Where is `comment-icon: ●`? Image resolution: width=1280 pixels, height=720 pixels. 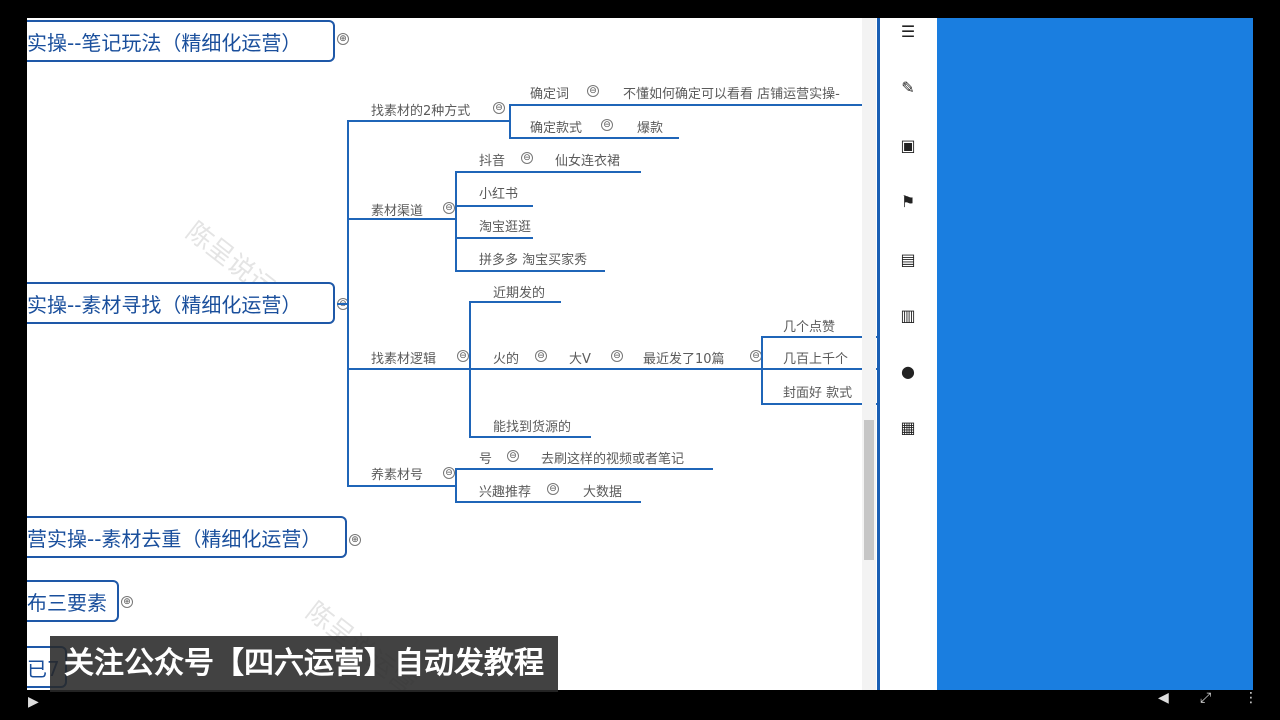
comment-icon: ● is located at coordinates (908, 372).